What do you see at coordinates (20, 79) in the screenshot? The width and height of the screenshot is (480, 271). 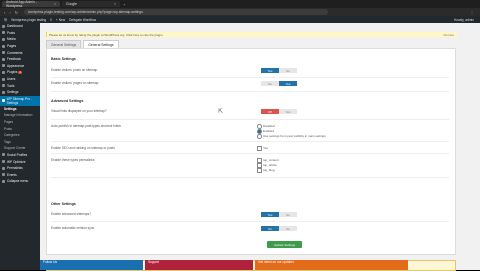 I see `sidebar-item-users: Users` at bounding box center [20, 79].